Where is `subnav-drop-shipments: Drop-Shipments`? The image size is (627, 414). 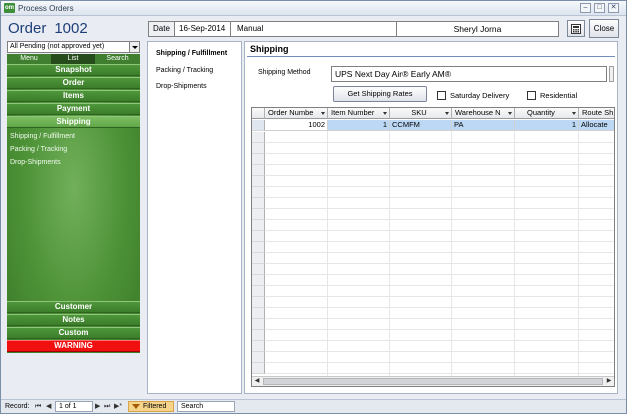 subnav-drop-shipments: Drop-Shipments is located at coordinates (181, 86).